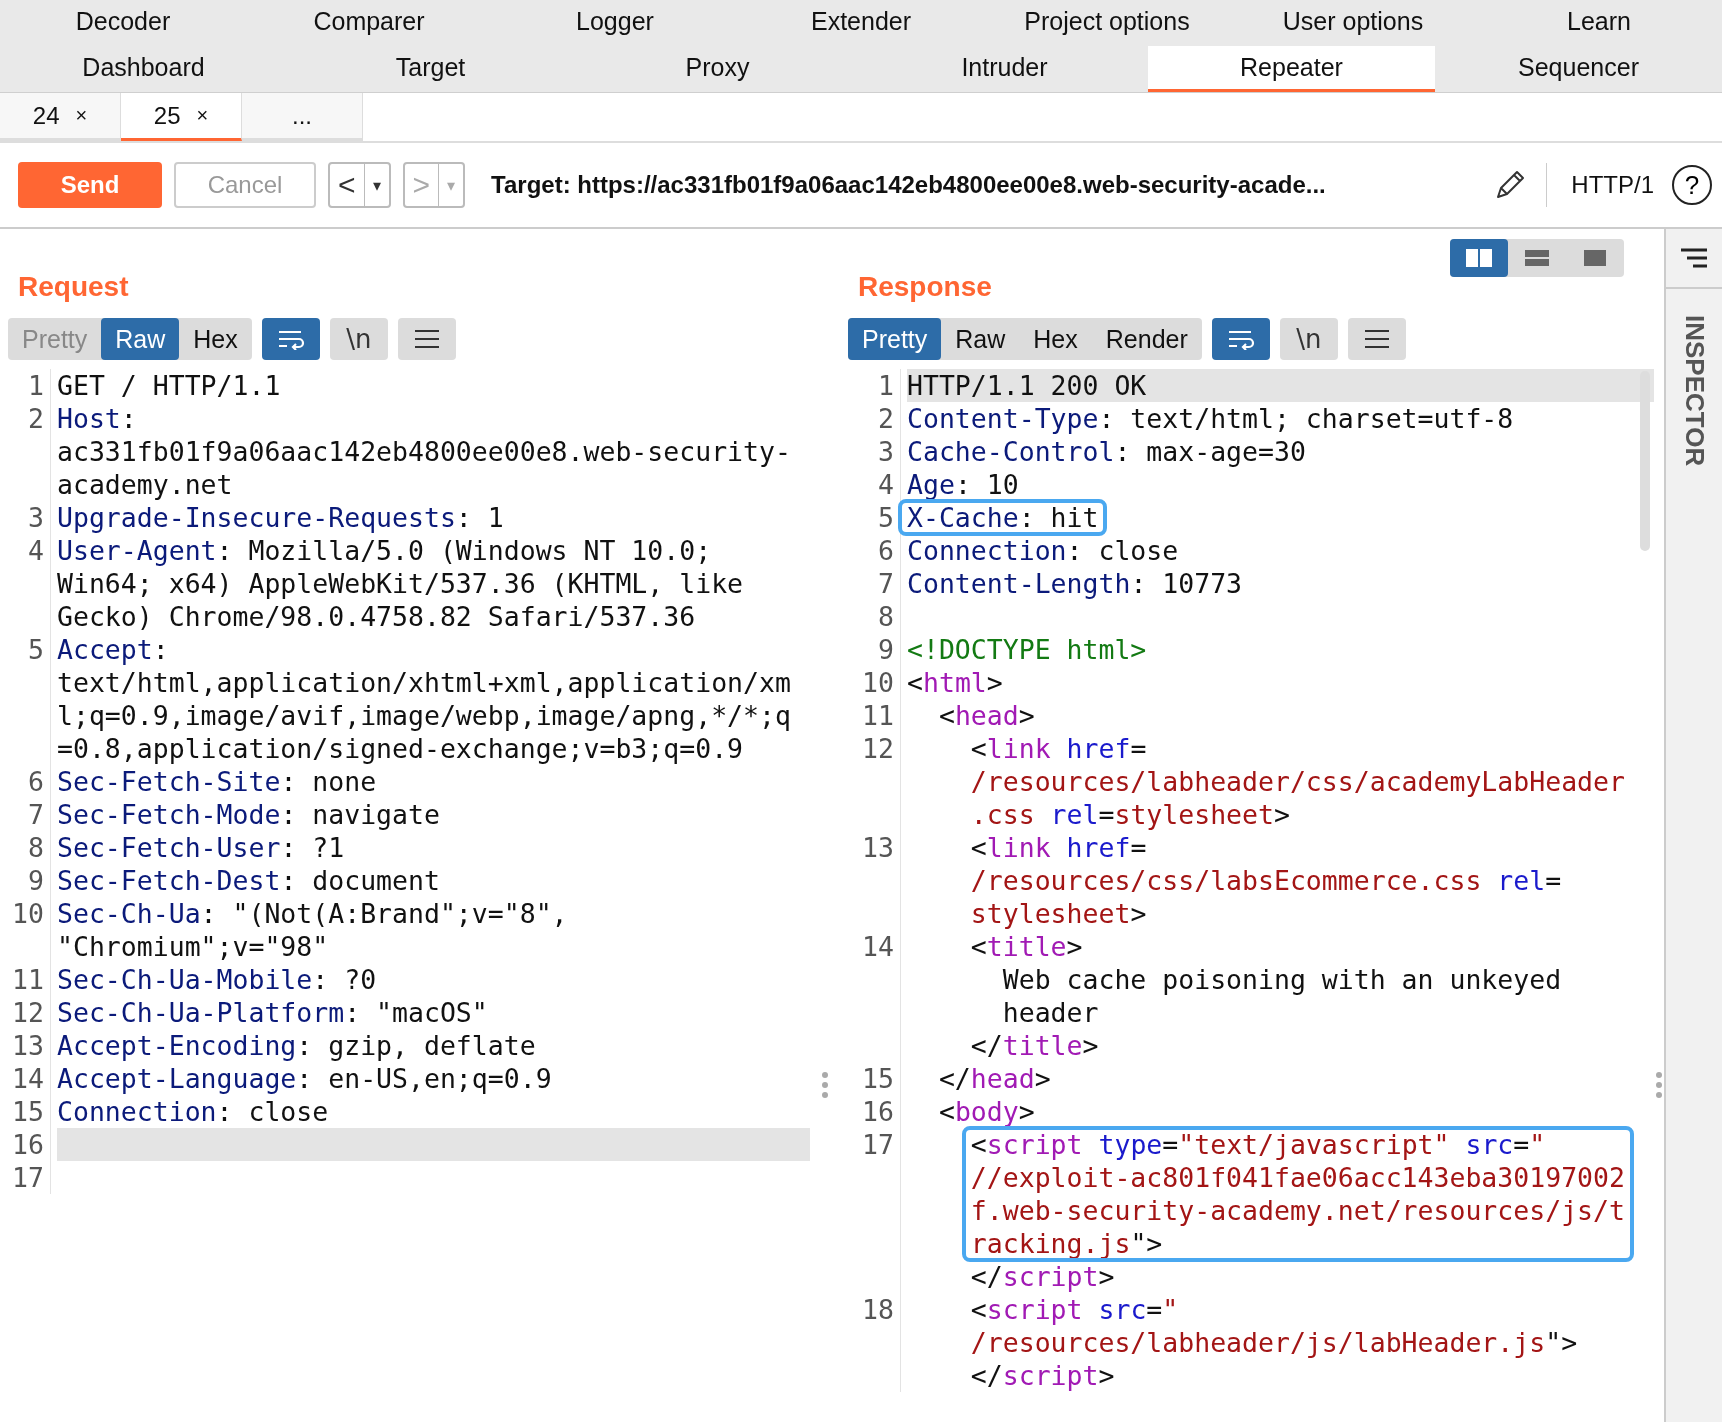  Describe the element at coordinates (1599, 23) in the screenshot. I see `main-tab: Learn` at that location.